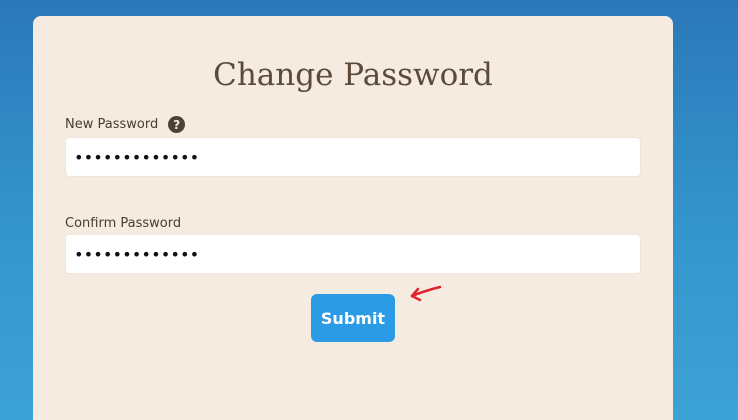 This screenshot has height=420, width=738. I want to click on page-title: Change Password, so click(353, 75).